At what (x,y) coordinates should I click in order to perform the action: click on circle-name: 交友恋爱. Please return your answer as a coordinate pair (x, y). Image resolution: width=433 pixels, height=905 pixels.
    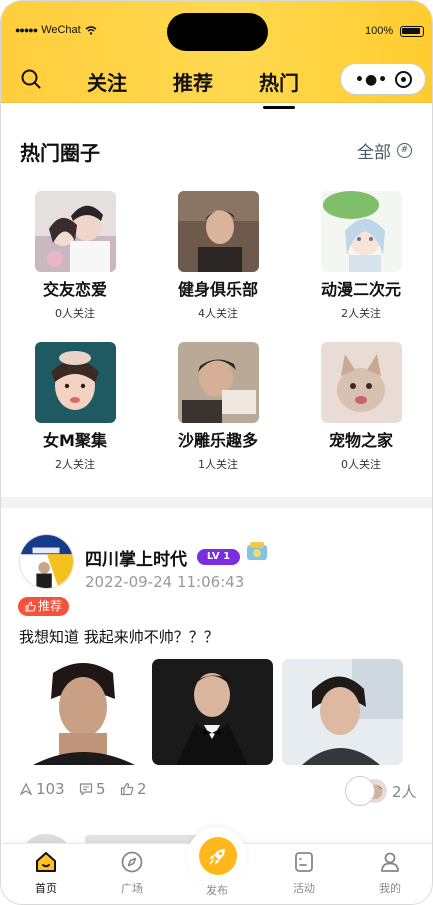
    Looking at the image, I should click on (74, 289).